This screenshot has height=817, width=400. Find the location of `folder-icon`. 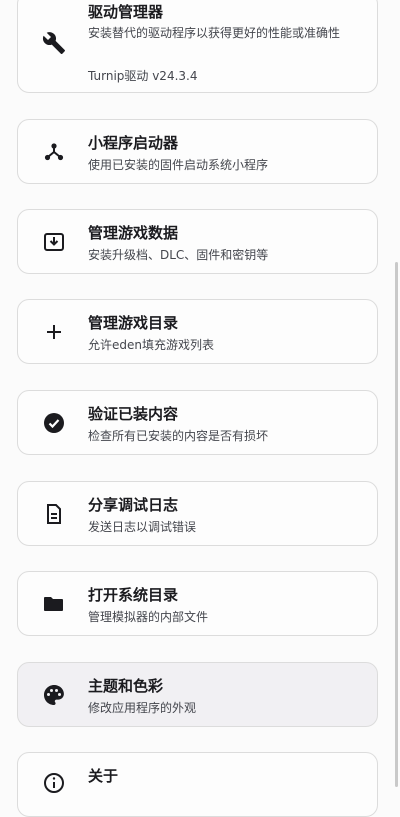

folder-icon is located at coordinates (54, 604).